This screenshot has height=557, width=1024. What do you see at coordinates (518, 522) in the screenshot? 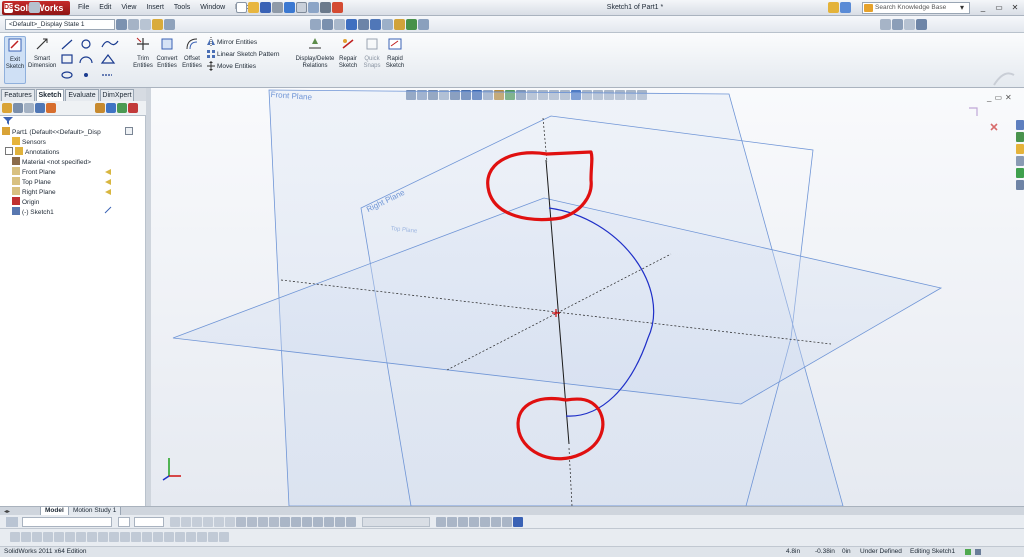
I see `ordinate-dimension-icon` at bounding box center [518, 522].